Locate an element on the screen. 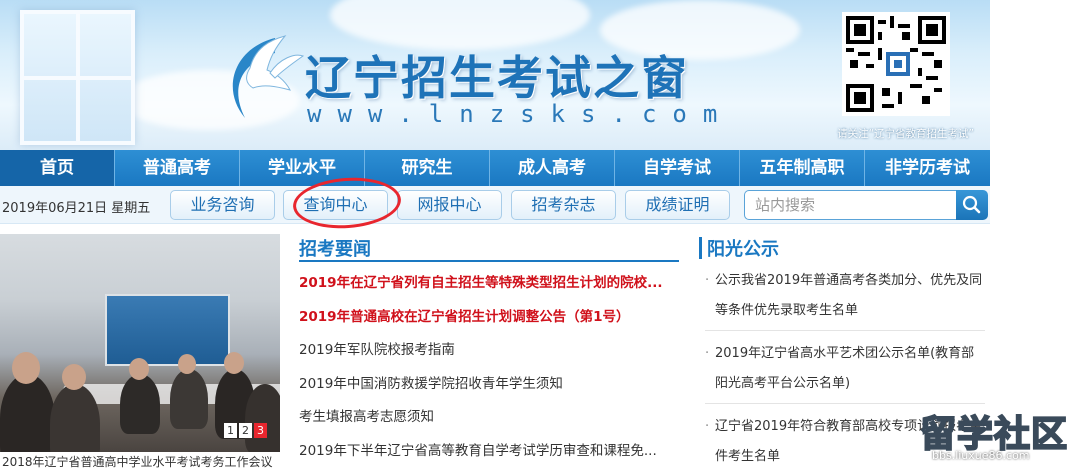 The image size is (1079, 474). watermark-site: bbs.liuxue86.com is located at coordinates (981, 455).